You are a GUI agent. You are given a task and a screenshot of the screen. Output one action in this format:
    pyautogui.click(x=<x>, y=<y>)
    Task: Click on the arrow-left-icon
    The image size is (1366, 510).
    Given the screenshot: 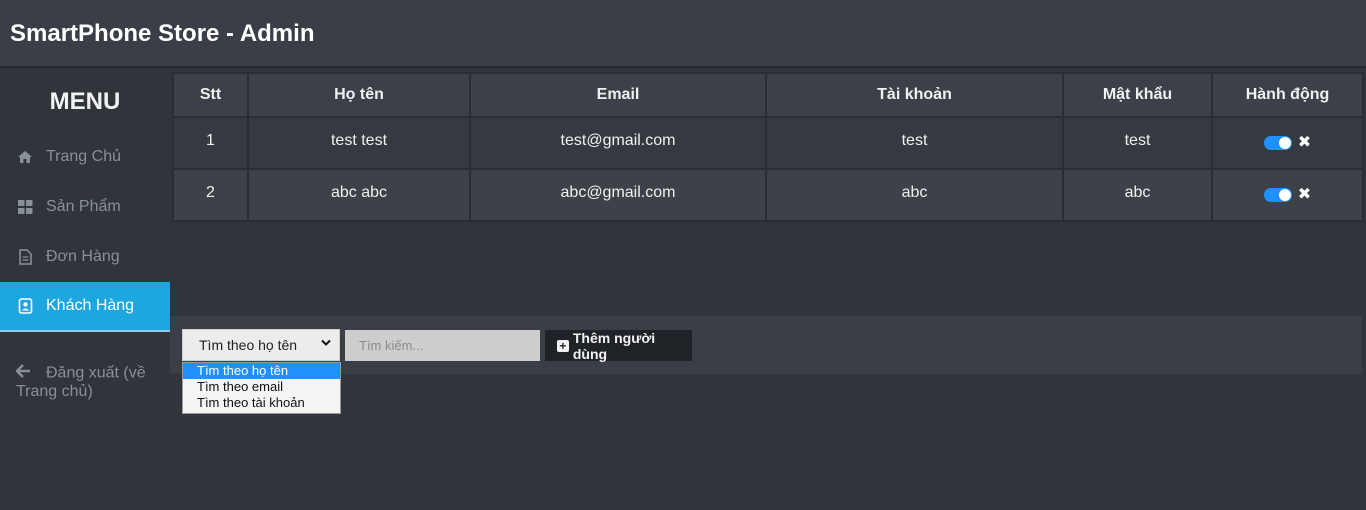 What is the action you would take?
    pyautogui.click(x=24, y=373)
    